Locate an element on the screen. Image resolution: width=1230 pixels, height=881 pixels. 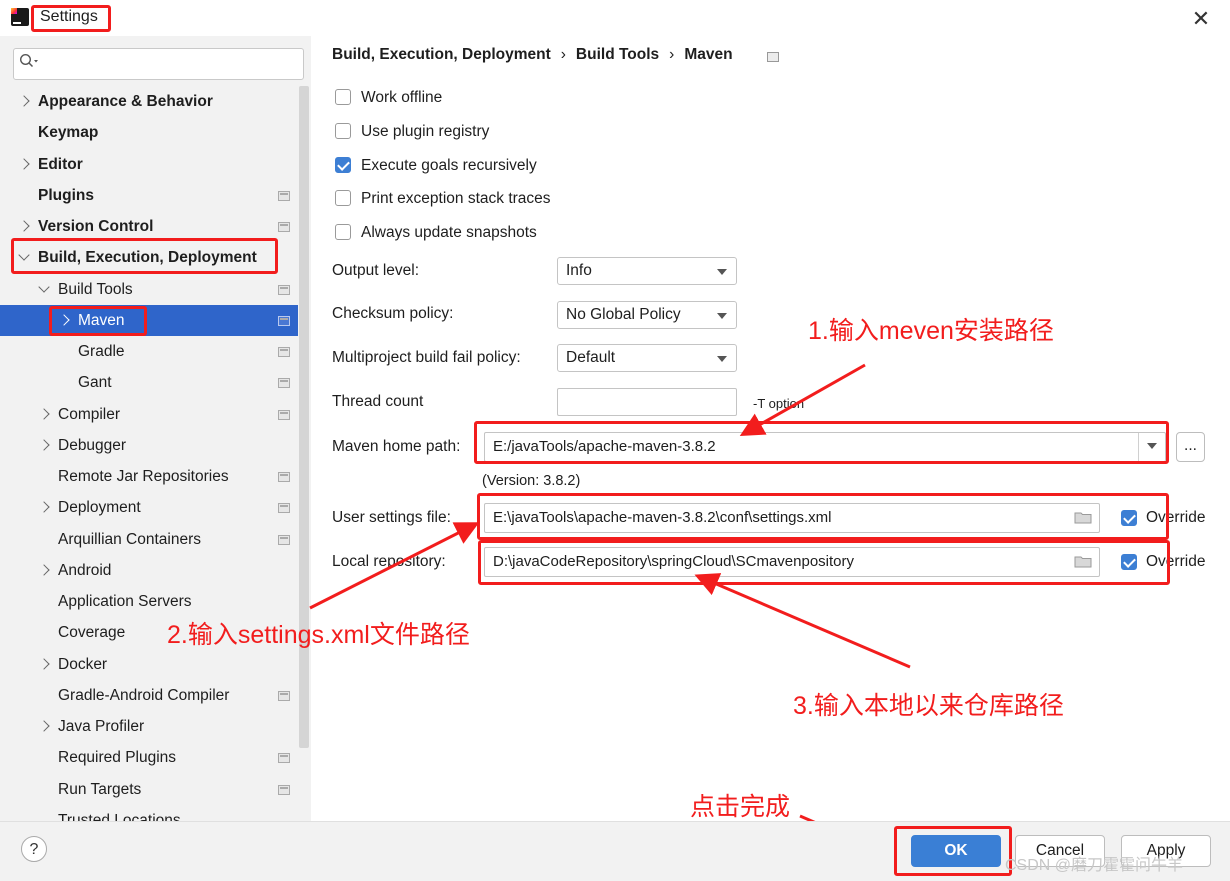
help-button: ? is located at coordinates (34, 849).